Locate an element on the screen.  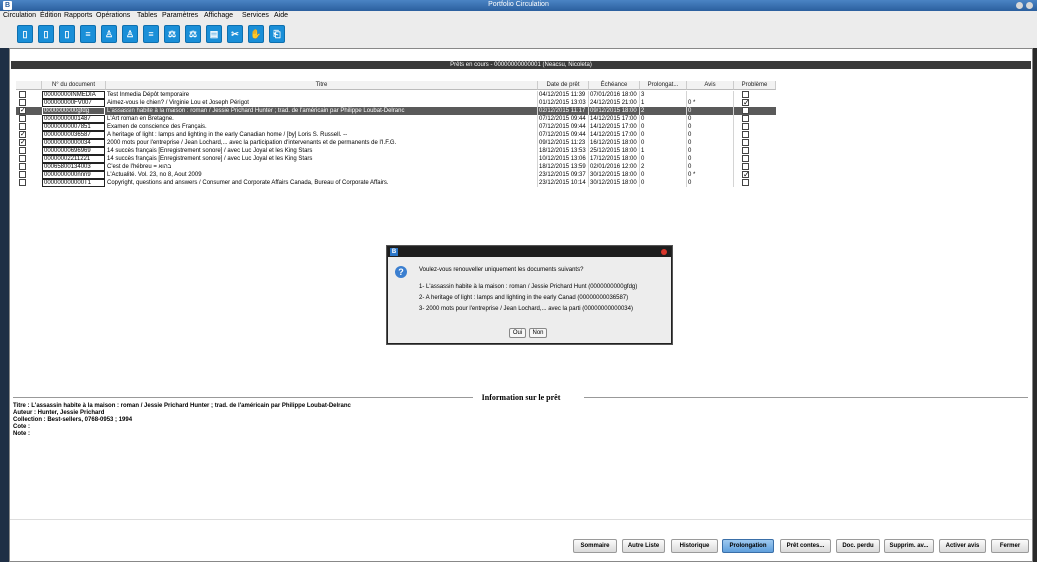
menu-rapports: Rapports is located at coordinates (78, 15).